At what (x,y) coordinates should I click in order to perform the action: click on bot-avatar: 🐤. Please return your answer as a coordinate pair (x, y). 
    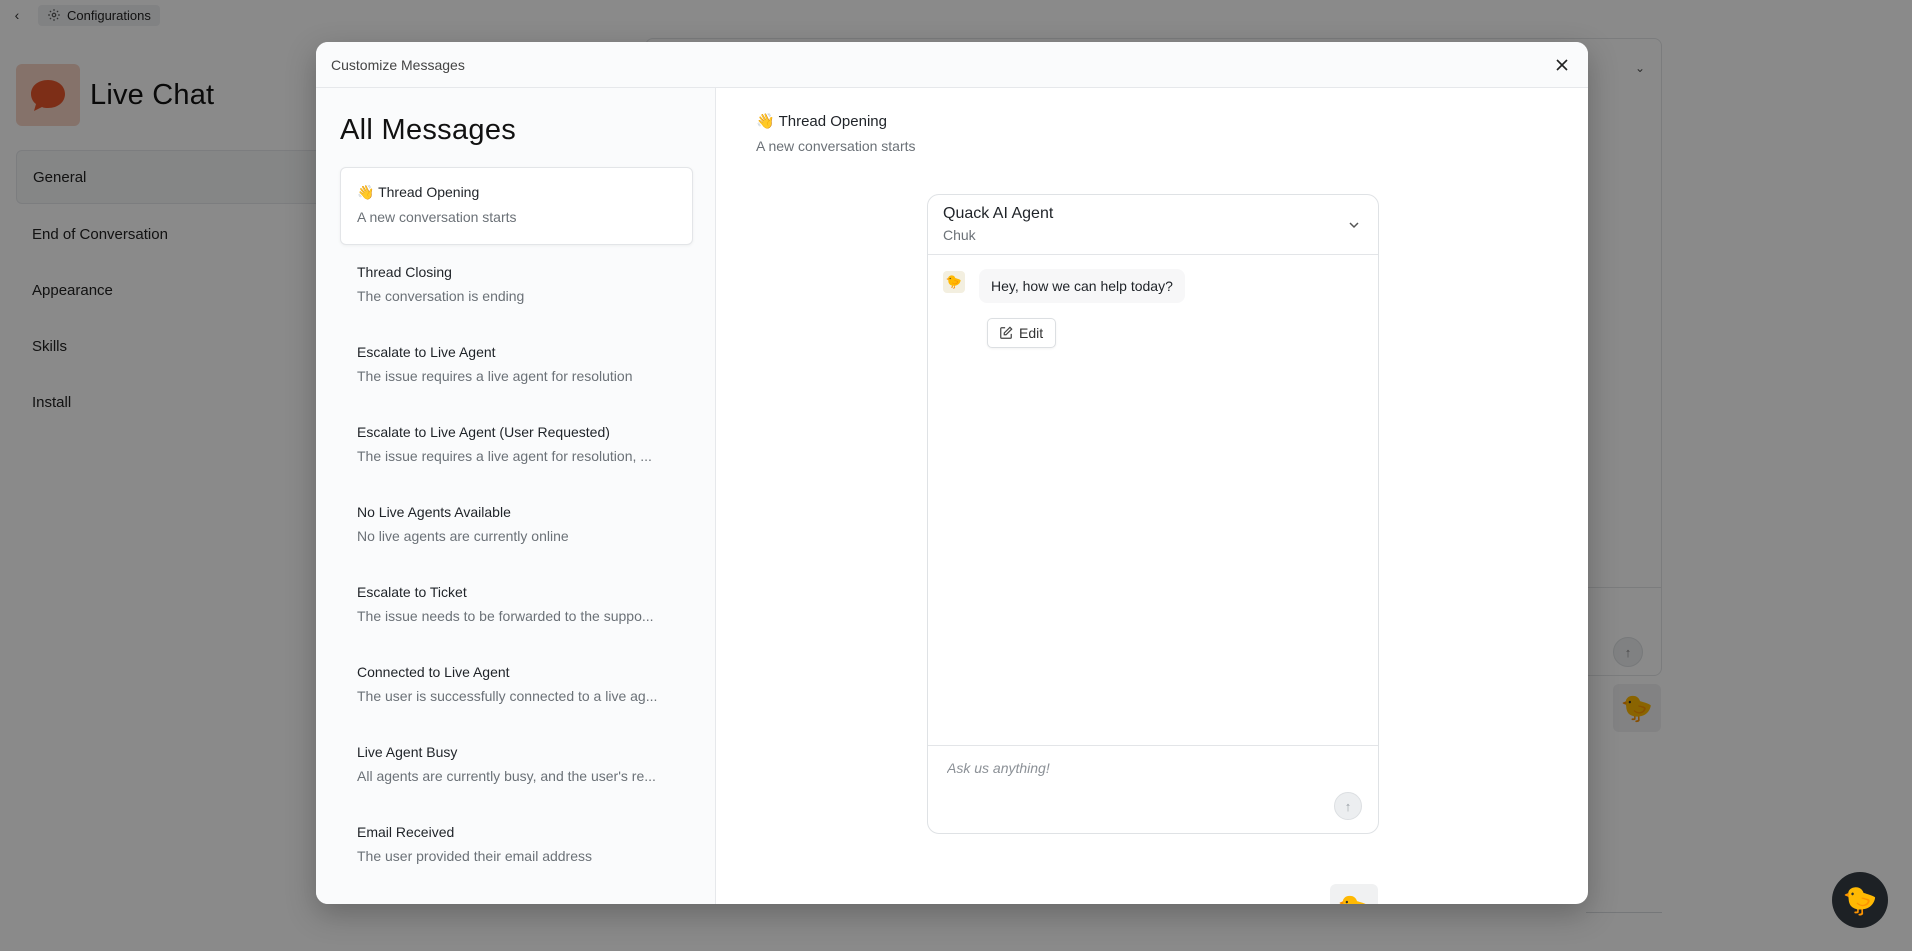
    Looking at the image, I should click on (954, 282).